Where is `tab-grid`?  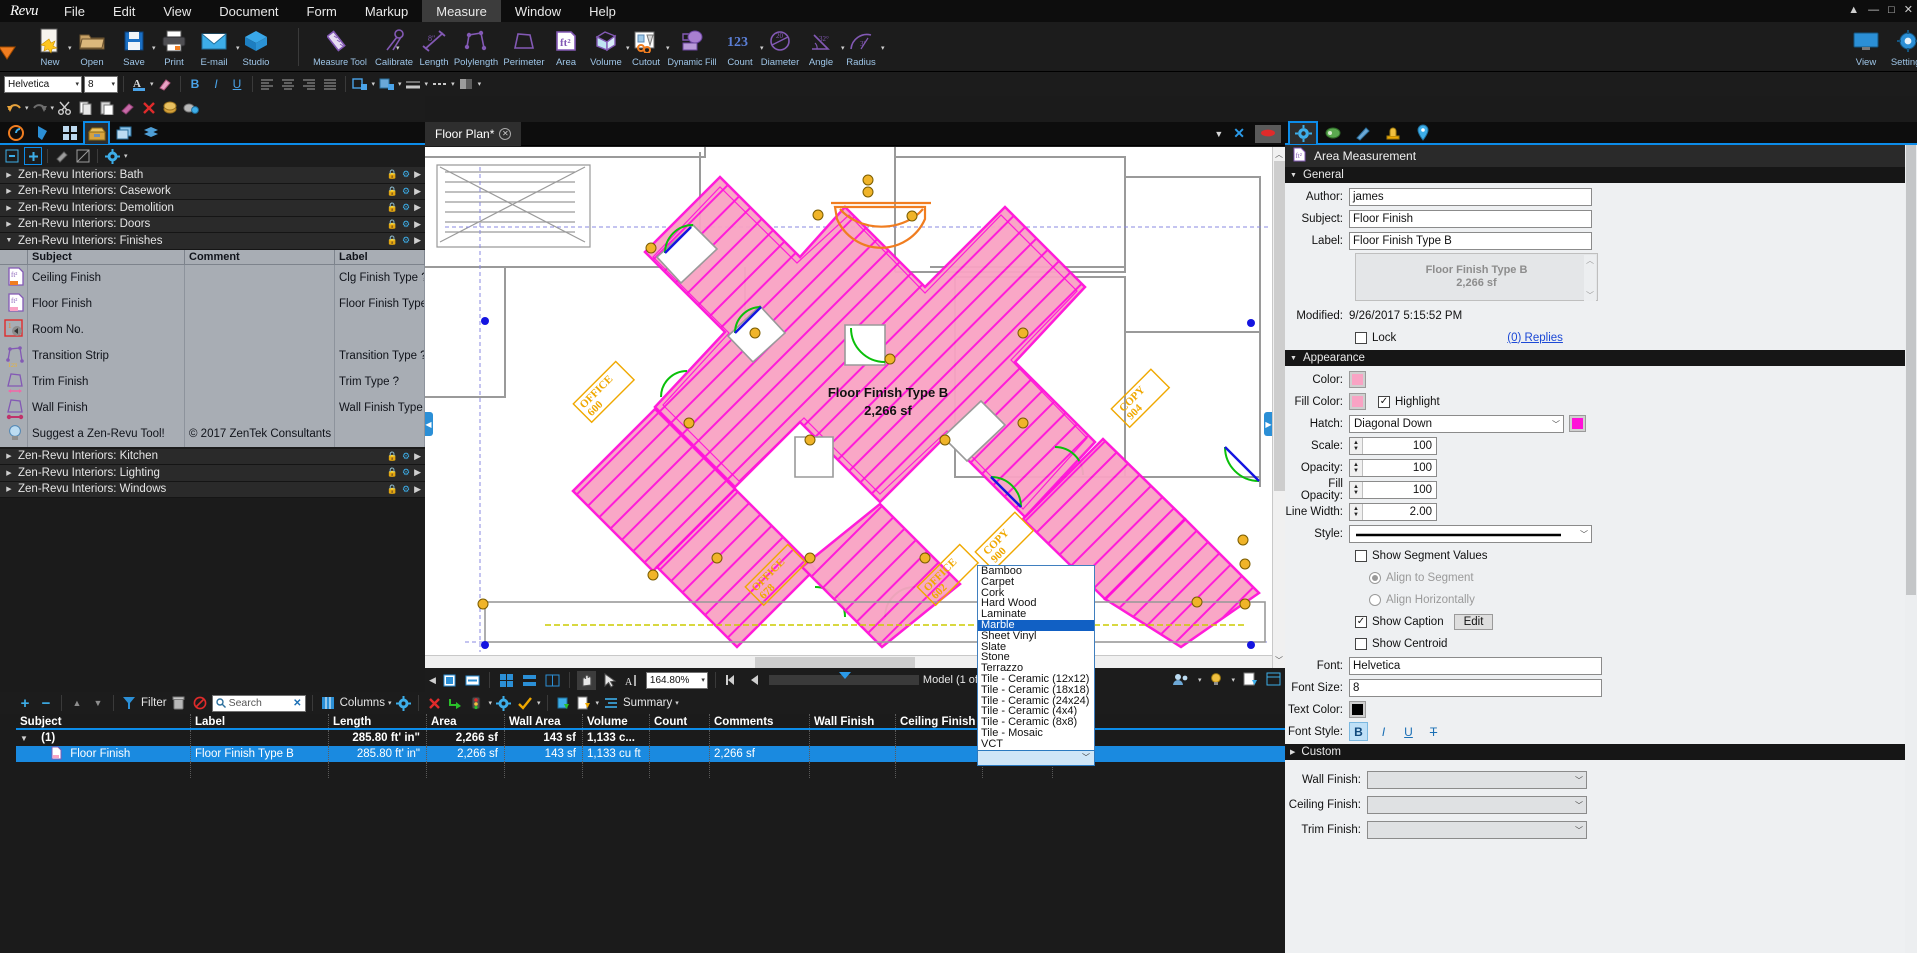
tab-grid is located at coordinates (69, 132).